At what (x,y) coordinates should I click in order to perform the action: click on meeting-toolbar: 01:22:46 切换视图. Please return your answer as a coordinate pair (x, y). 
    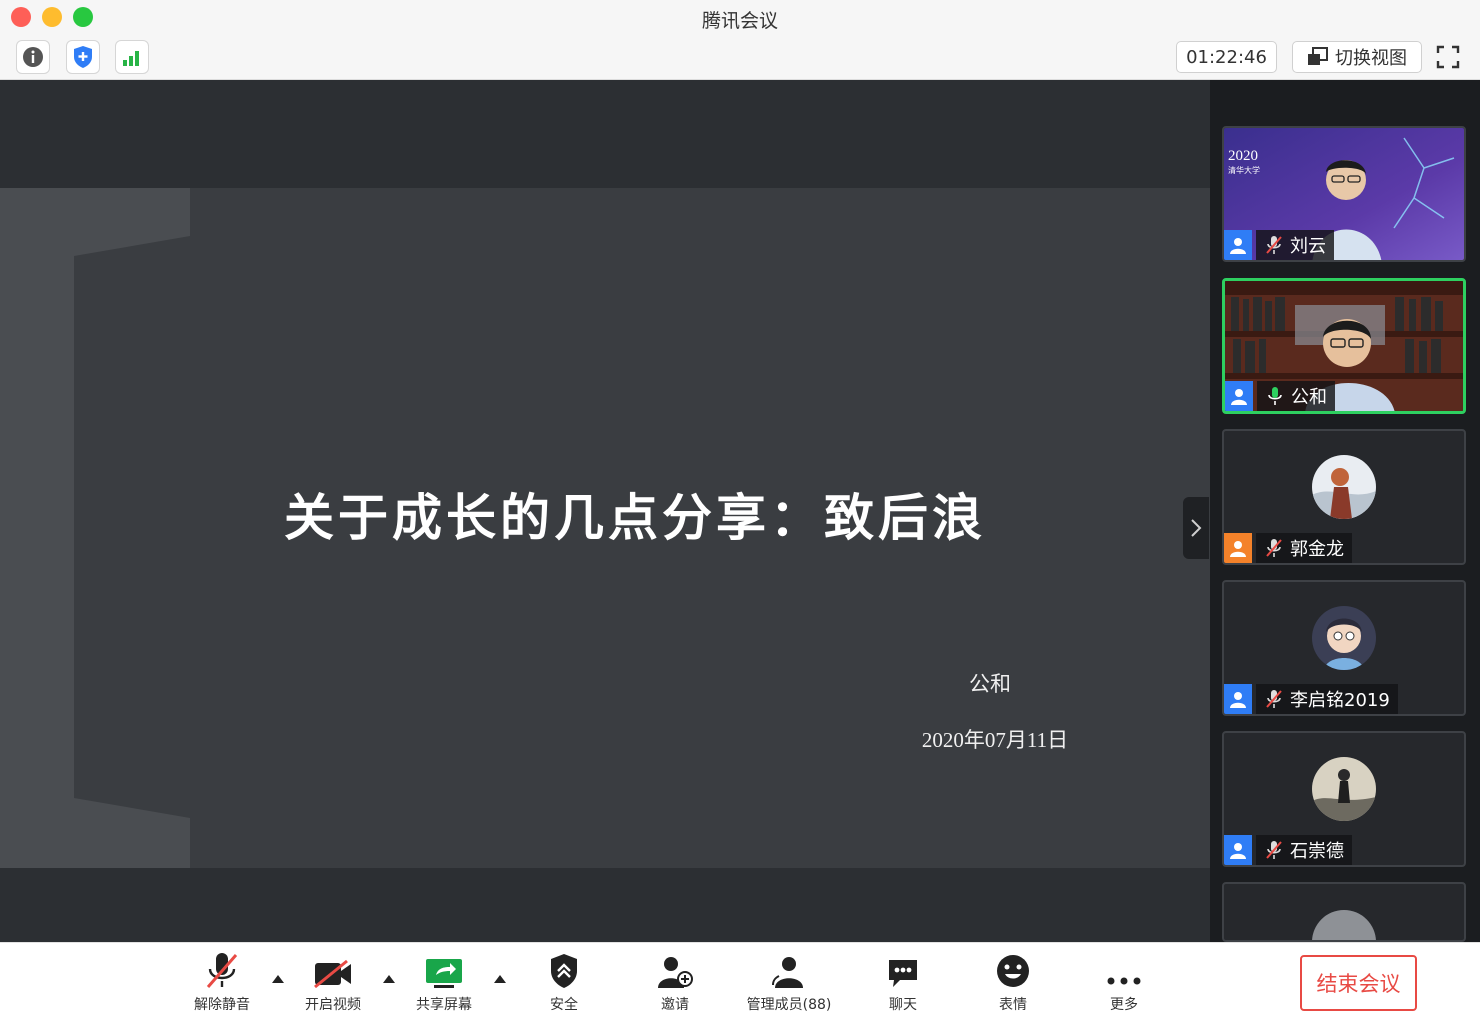
    Looking at the image, I should click on (740, 57).